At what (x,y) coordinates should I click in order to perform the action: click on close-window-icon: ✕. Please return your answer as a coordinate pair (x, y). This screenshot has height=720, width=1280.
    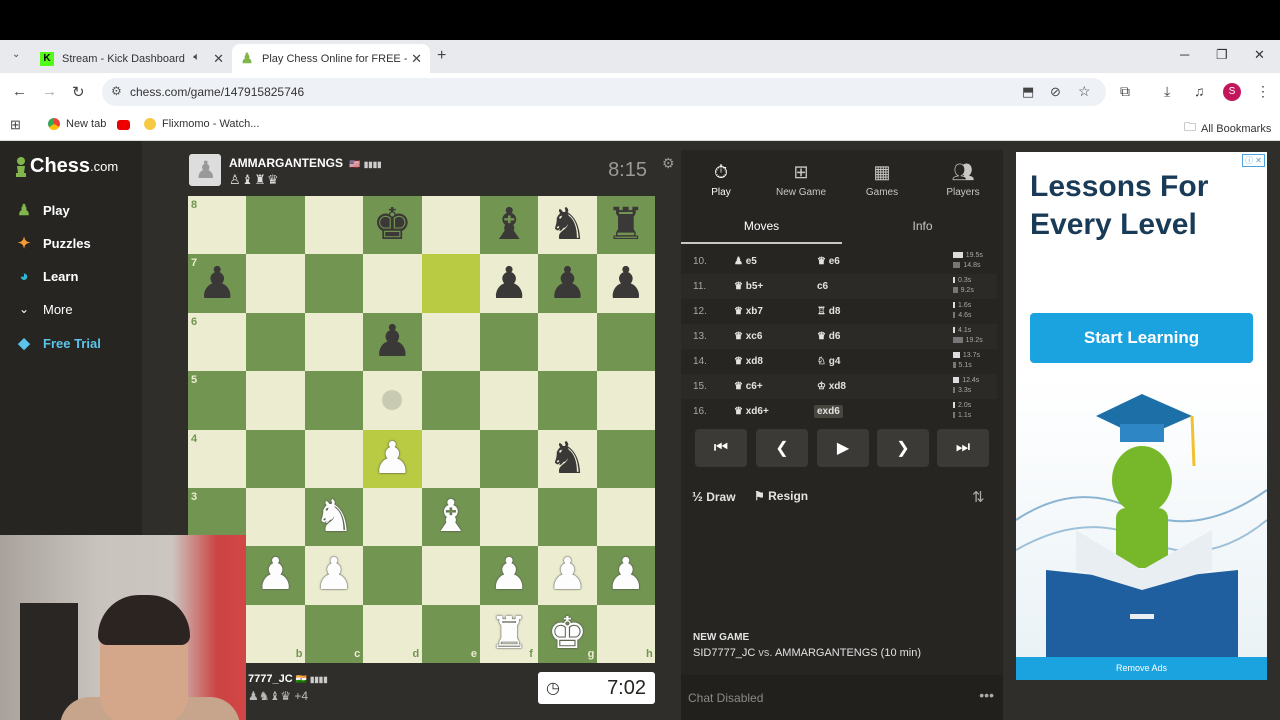
    Looking at the image, I should click on (1259, 55).